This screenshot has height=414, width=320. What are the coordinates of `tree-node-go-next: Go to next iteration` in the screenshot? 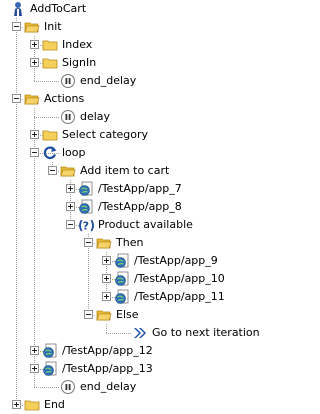 It's located at (134, 333).